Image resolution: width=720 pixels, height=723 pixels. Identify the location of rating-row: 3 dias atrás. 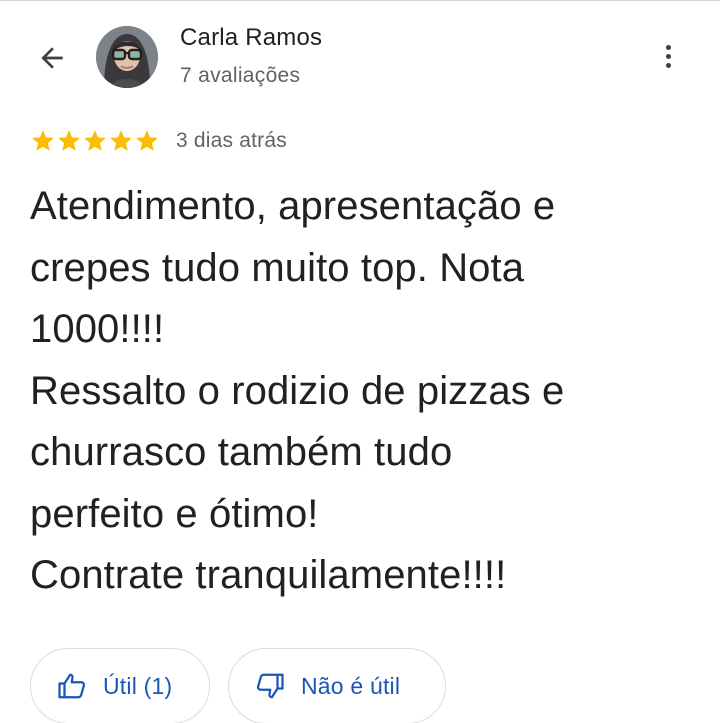
(158, 141).